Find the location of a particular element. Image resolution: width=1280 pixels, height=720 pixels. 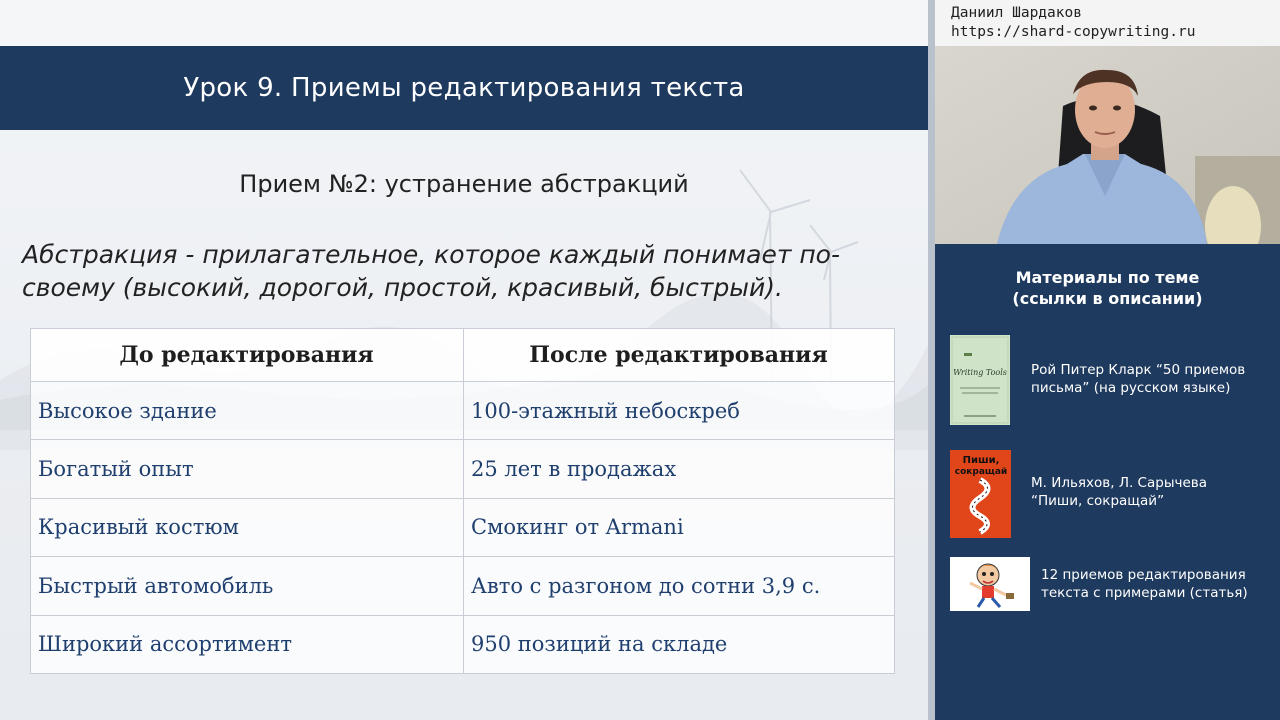

materials-heading-line-2: (ссылки в описании) is located at coordinates (1107, 298).